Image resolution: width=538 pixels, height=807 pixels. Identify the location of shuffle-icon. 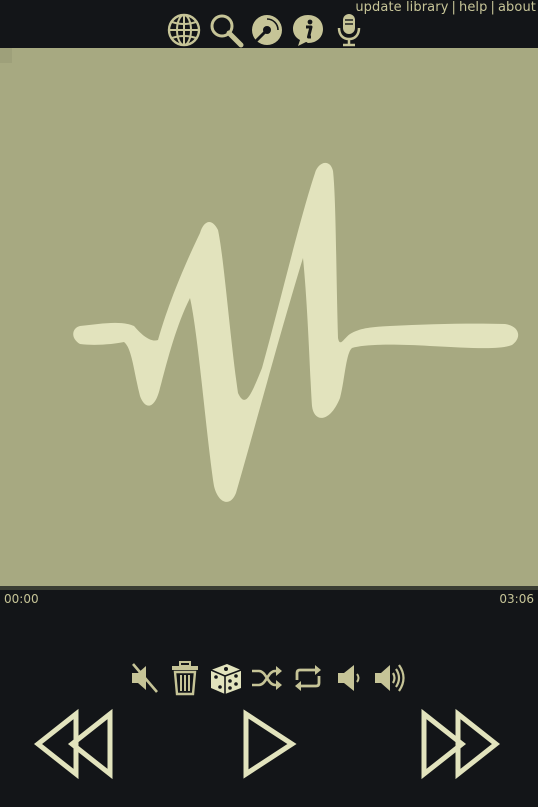
(267, 678).